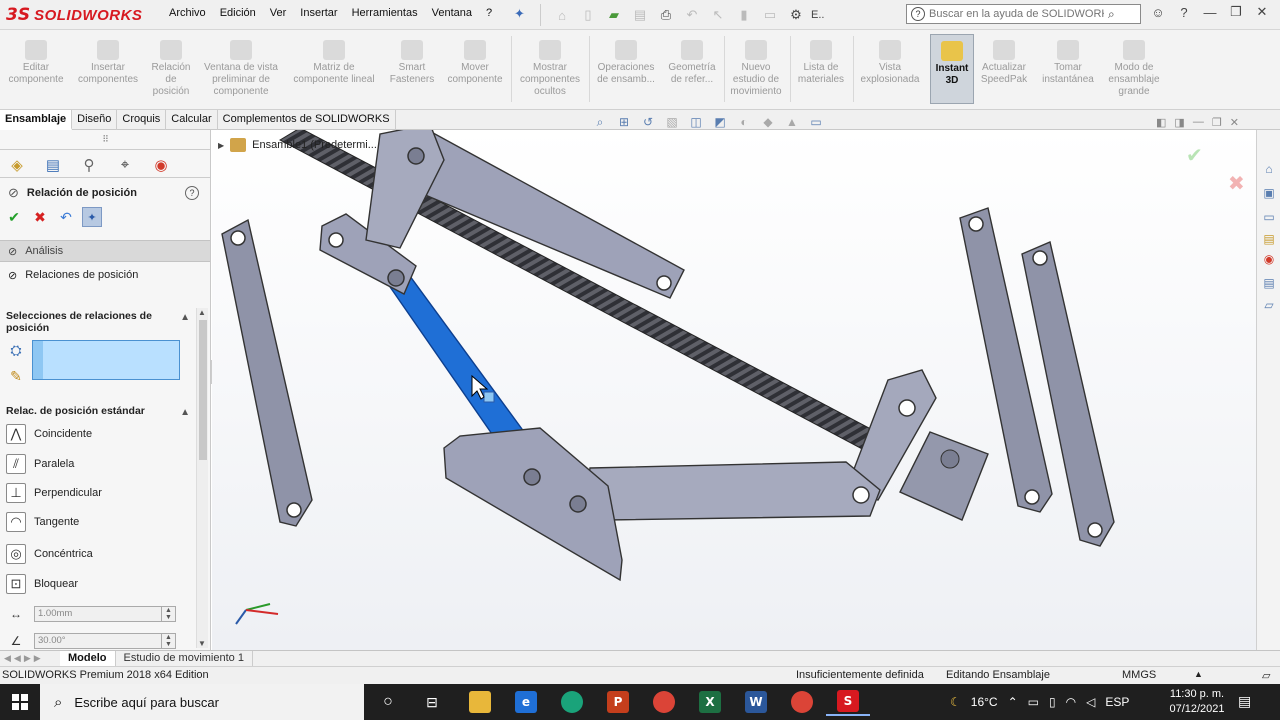 The height and width of the screenshot is (720, 1280). I want to click on appearances-icon: ◉, so click(1269, 259).